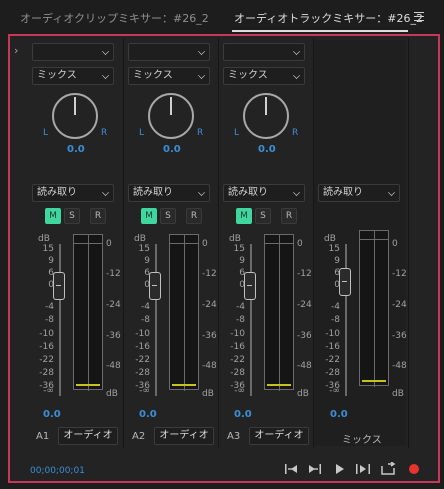 This screenshot has width=444, height=489. Describe the element at coordinates (328, 18) in the screenshot. I see `tab-audio-track-mixer: オーディオトラックミキサー：#26_2` at that location.